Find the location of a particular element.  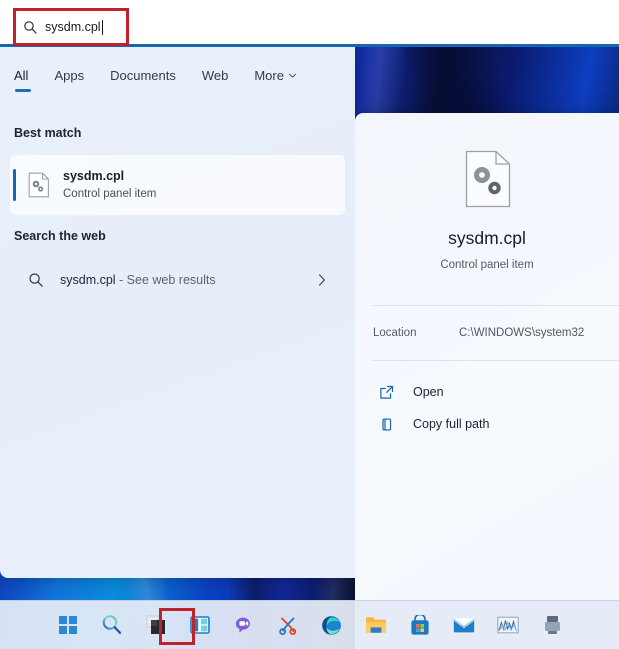

copy-icon is located at coordinates (387, 424).